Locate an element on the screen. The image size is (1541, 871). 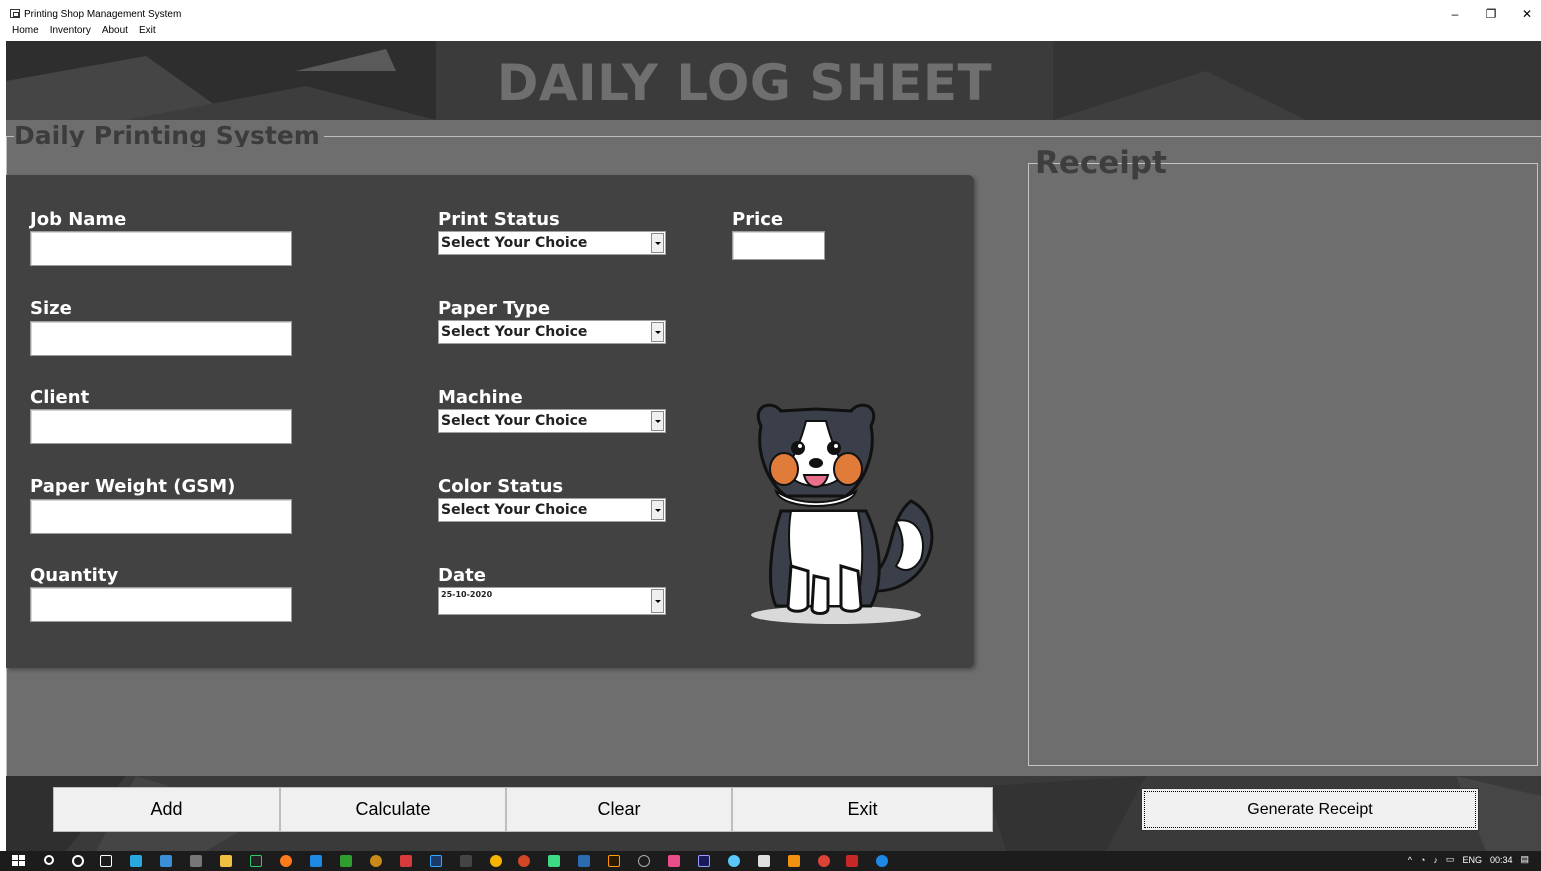
pycharm-icon is located at coordinates (256, 861).